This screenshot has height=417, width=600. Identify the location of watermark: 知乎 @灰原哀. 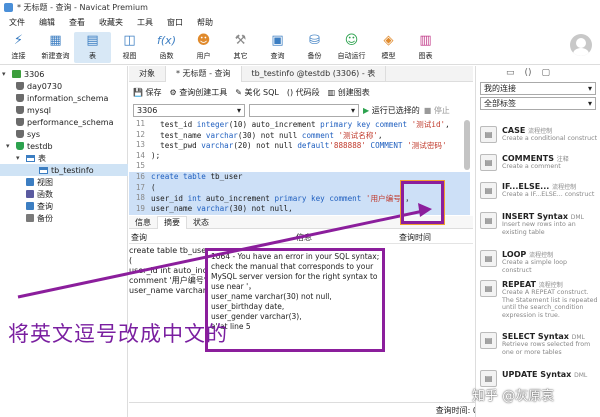
(513, 396).